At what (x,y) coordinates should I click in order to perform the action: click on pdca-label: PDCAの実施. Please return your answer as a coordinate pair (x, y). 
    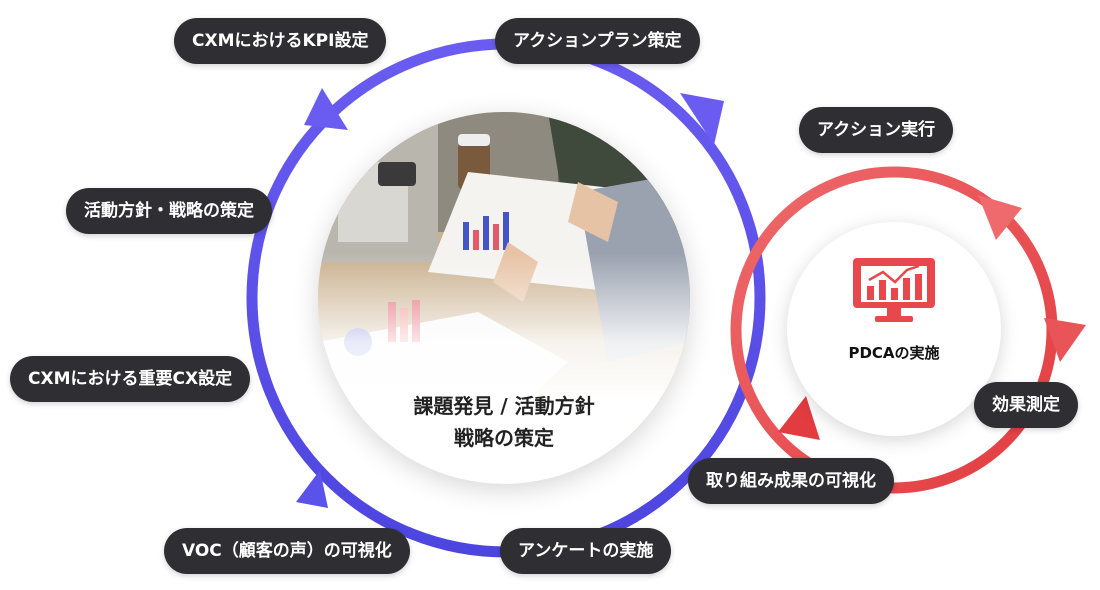
    Looking at the image, I should click on (894, 353).